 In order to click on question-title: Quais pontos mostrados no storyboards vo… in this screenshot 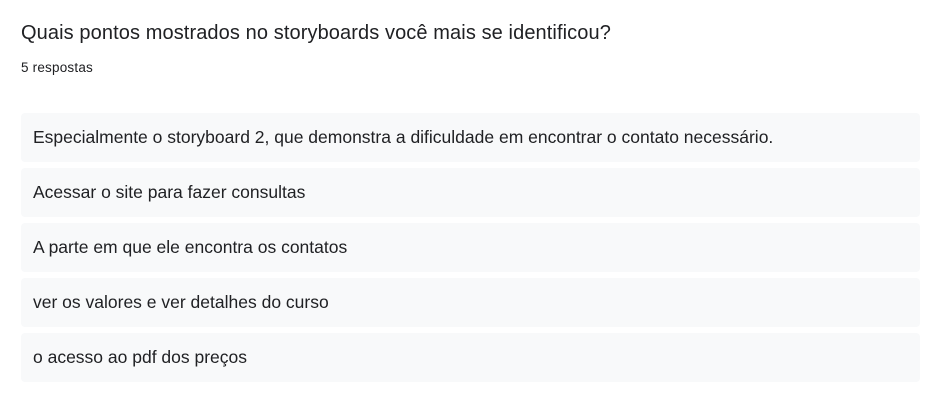, I will do `click(316, 33)`.